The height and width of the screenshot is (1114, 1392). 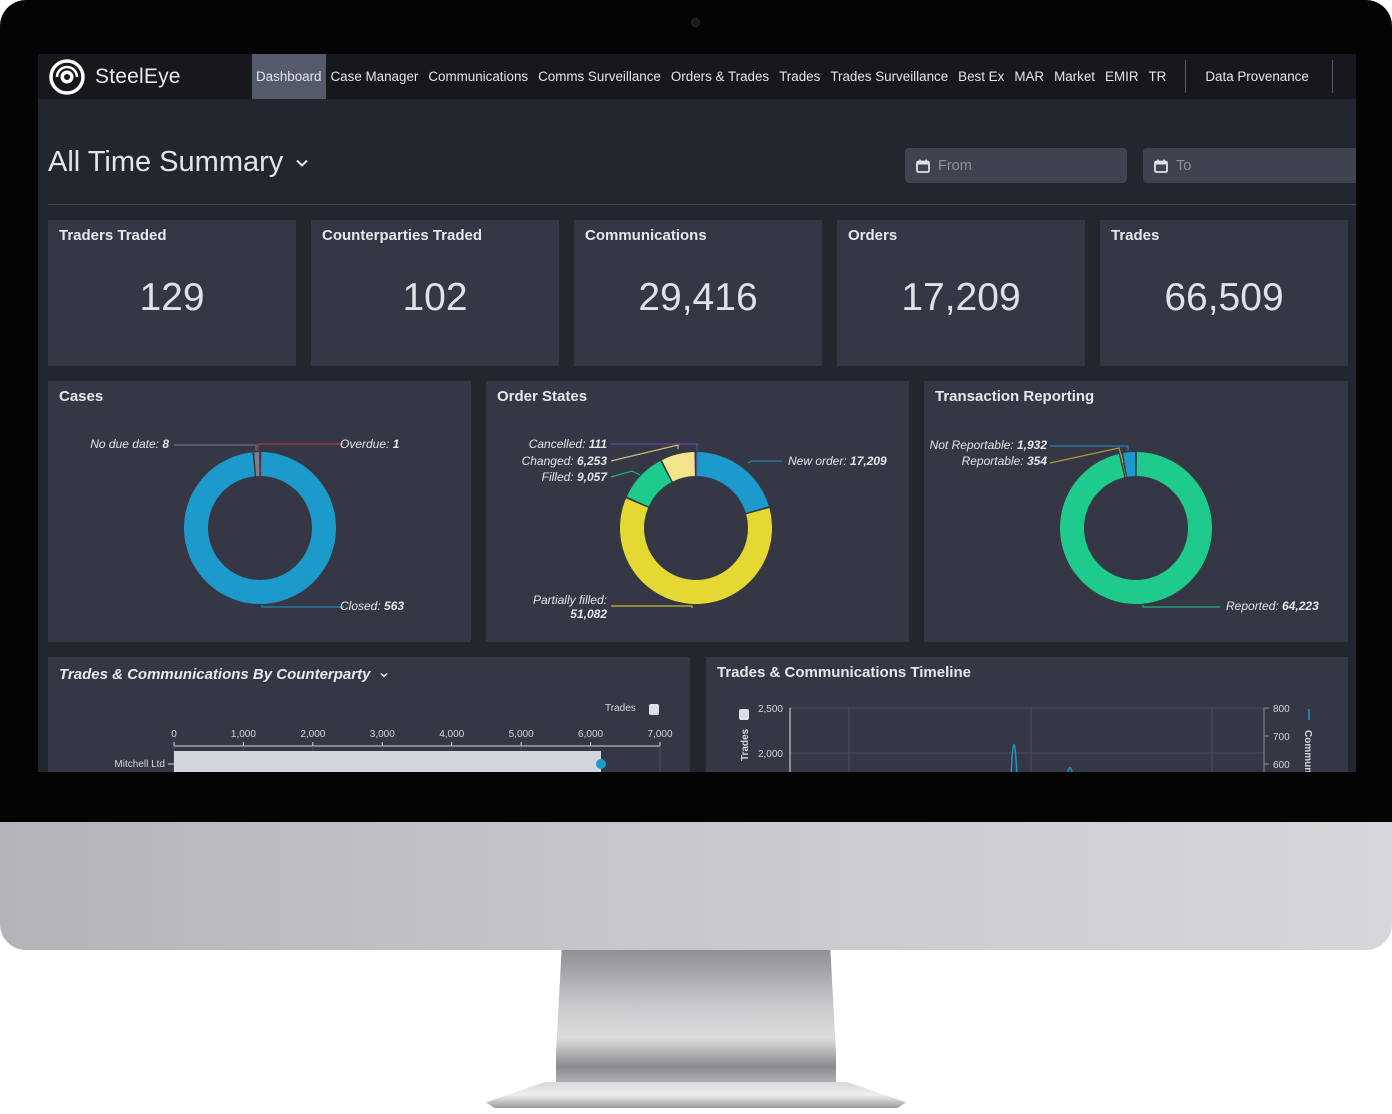 I want to click on slice-label: New order: 17,209, so click(x=837, y=461).